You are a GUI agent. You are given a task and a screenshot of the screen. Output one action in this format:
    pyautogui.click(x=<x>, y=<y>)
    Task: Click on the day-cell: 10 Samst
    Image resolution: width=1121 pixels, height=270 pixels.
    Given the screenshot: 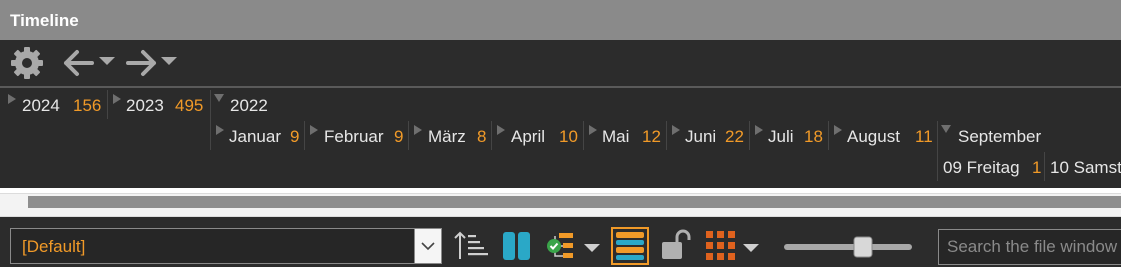 What is the action you would take?
    pyautogui.click(x=1083, y=166)
    